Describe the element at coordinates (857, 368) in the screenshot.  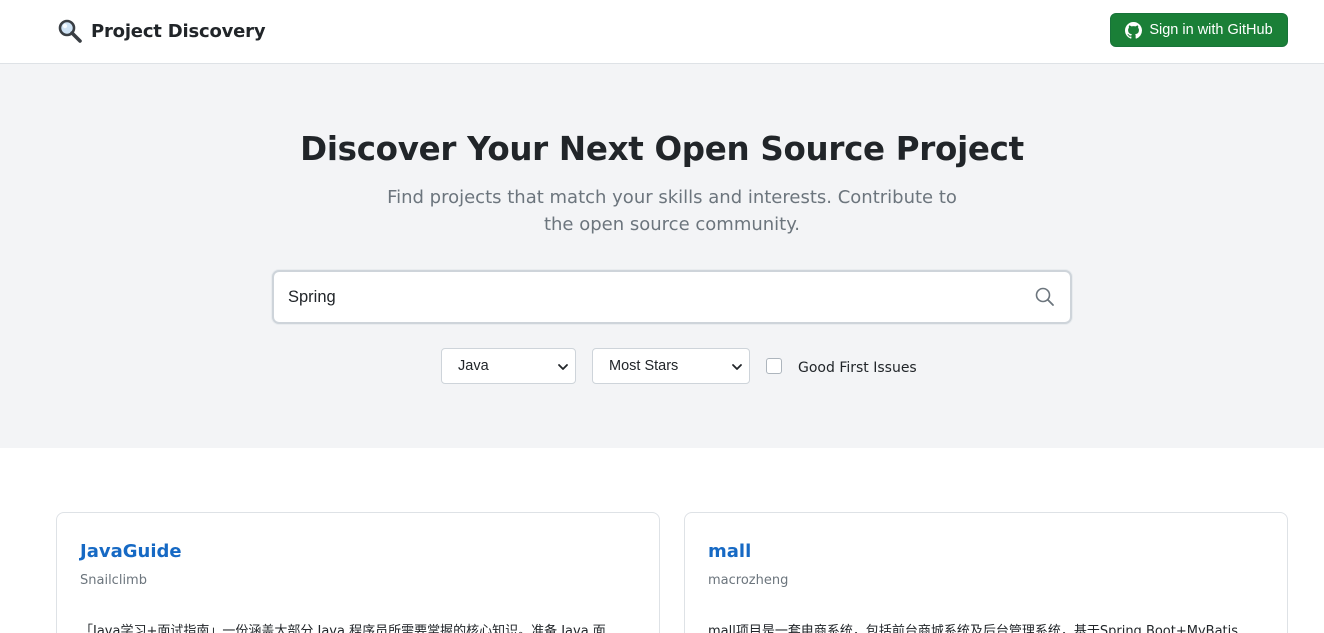
I see `good-first-issues-label: Good First Issues` at that location.